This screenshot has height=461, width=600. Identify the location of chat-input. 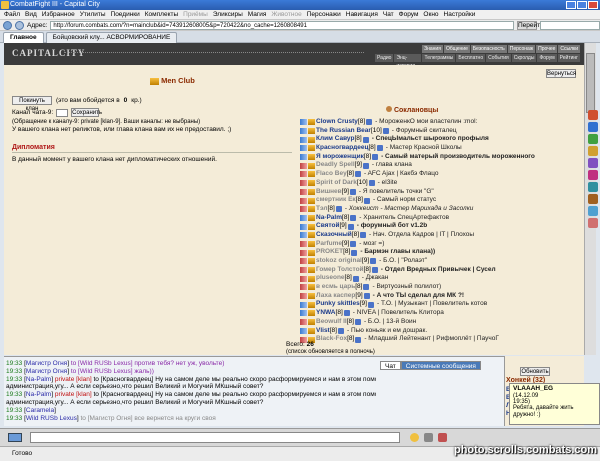
(215, 437).